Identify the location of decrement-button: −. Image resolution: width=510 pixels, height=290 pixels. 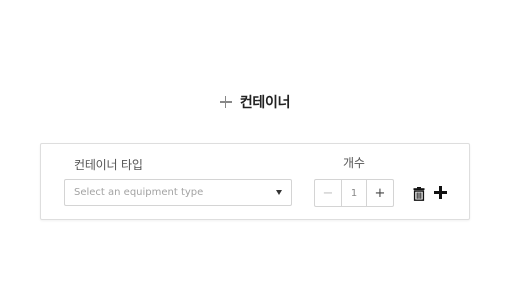
(328, 193).